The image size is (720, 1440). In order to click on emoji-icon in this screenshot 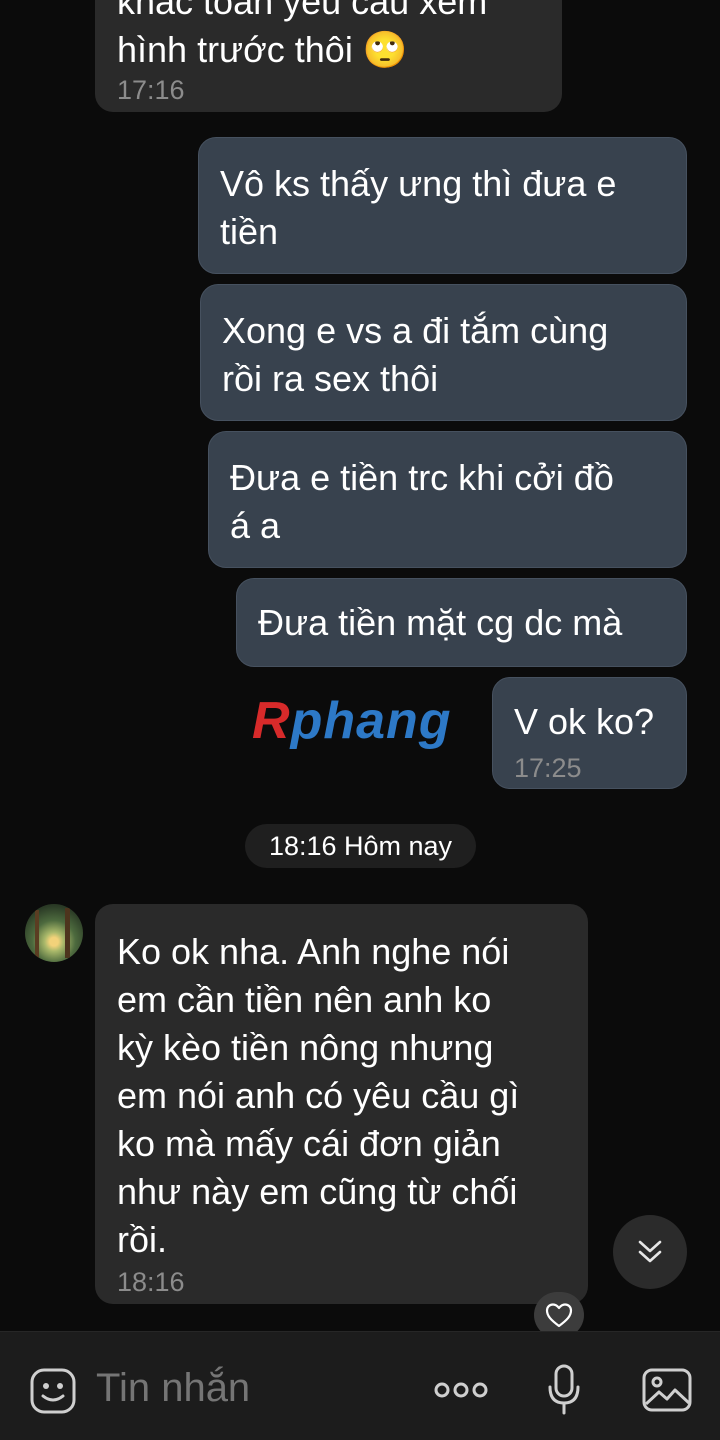, I will do `click(53, 1391)`.